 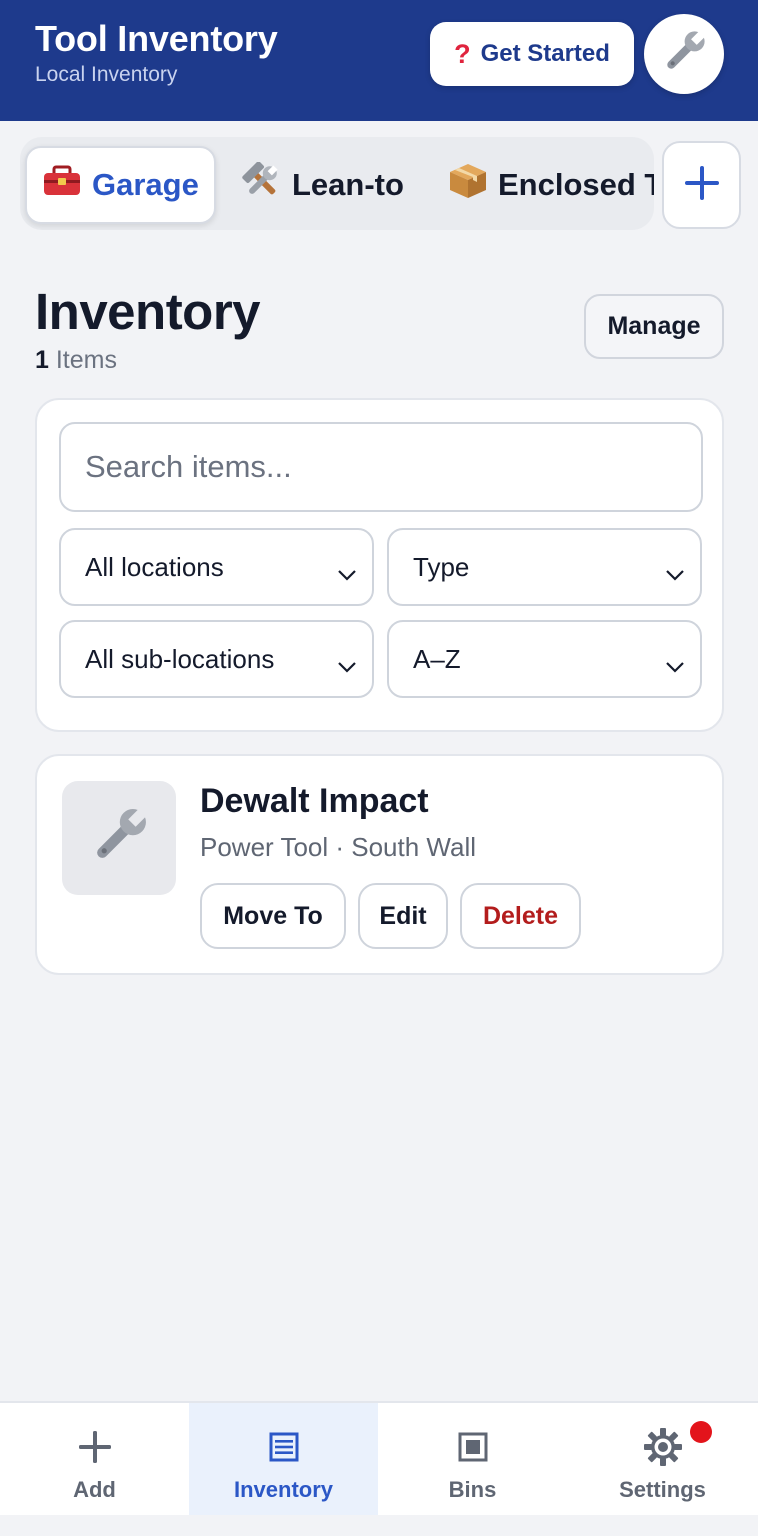 I want to click on tab-label: Enclosed T, so click(x=576, y=184).